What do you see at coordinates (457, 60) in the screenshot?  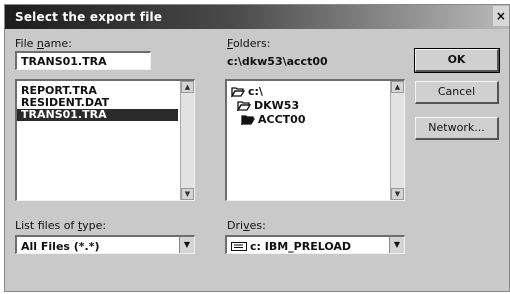 I see `ok-button: OK` at bounding box center [457, 60].